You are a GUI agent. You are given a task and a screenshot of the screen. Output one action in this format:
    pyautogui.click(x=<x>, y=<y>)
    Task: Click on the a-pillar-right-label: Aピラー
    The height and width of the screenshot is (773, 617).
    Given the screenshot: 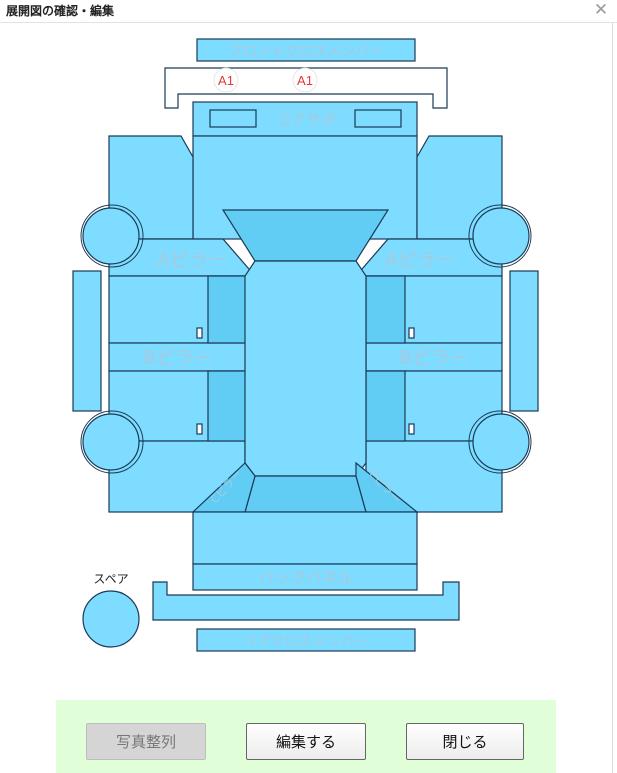 What is the action you would take?
    pyautogui.click(x=420, y=260)
    